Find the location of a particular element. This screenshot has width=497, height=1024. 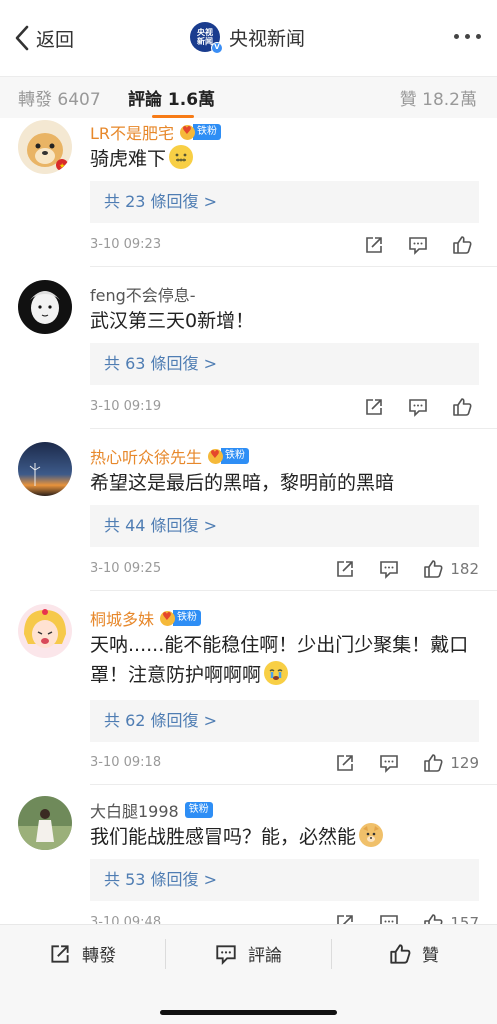

username-text: 桐城多妹 is located at coordinates (122, 619).